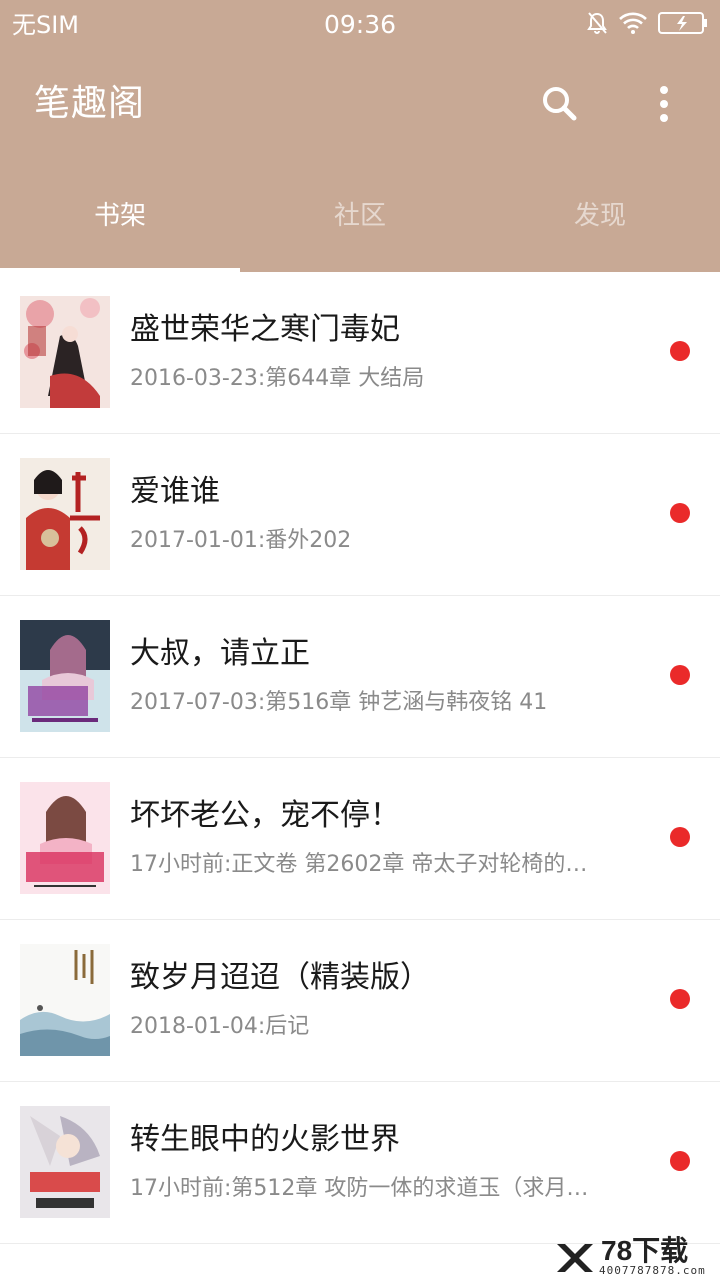 Image resolution: width=720 pixels, height=1280 pixels. Describe the element at coordinates (120, 216) in the screenshot. I see `tab-bookshelf: 书架` at that location.